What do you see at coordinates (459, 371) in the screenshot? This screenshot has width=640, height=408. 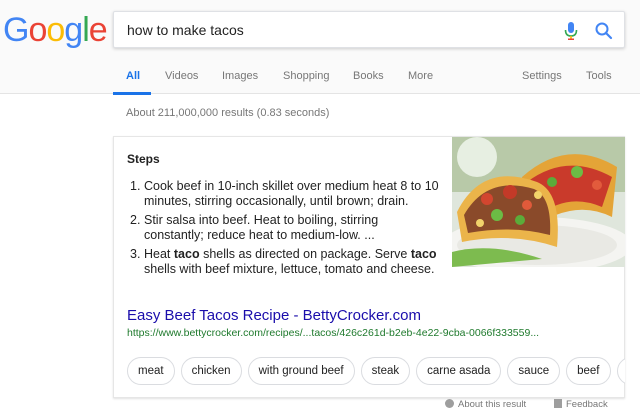 I see `chip-carne-asada: carne asada` at bounding box center [459, 371].